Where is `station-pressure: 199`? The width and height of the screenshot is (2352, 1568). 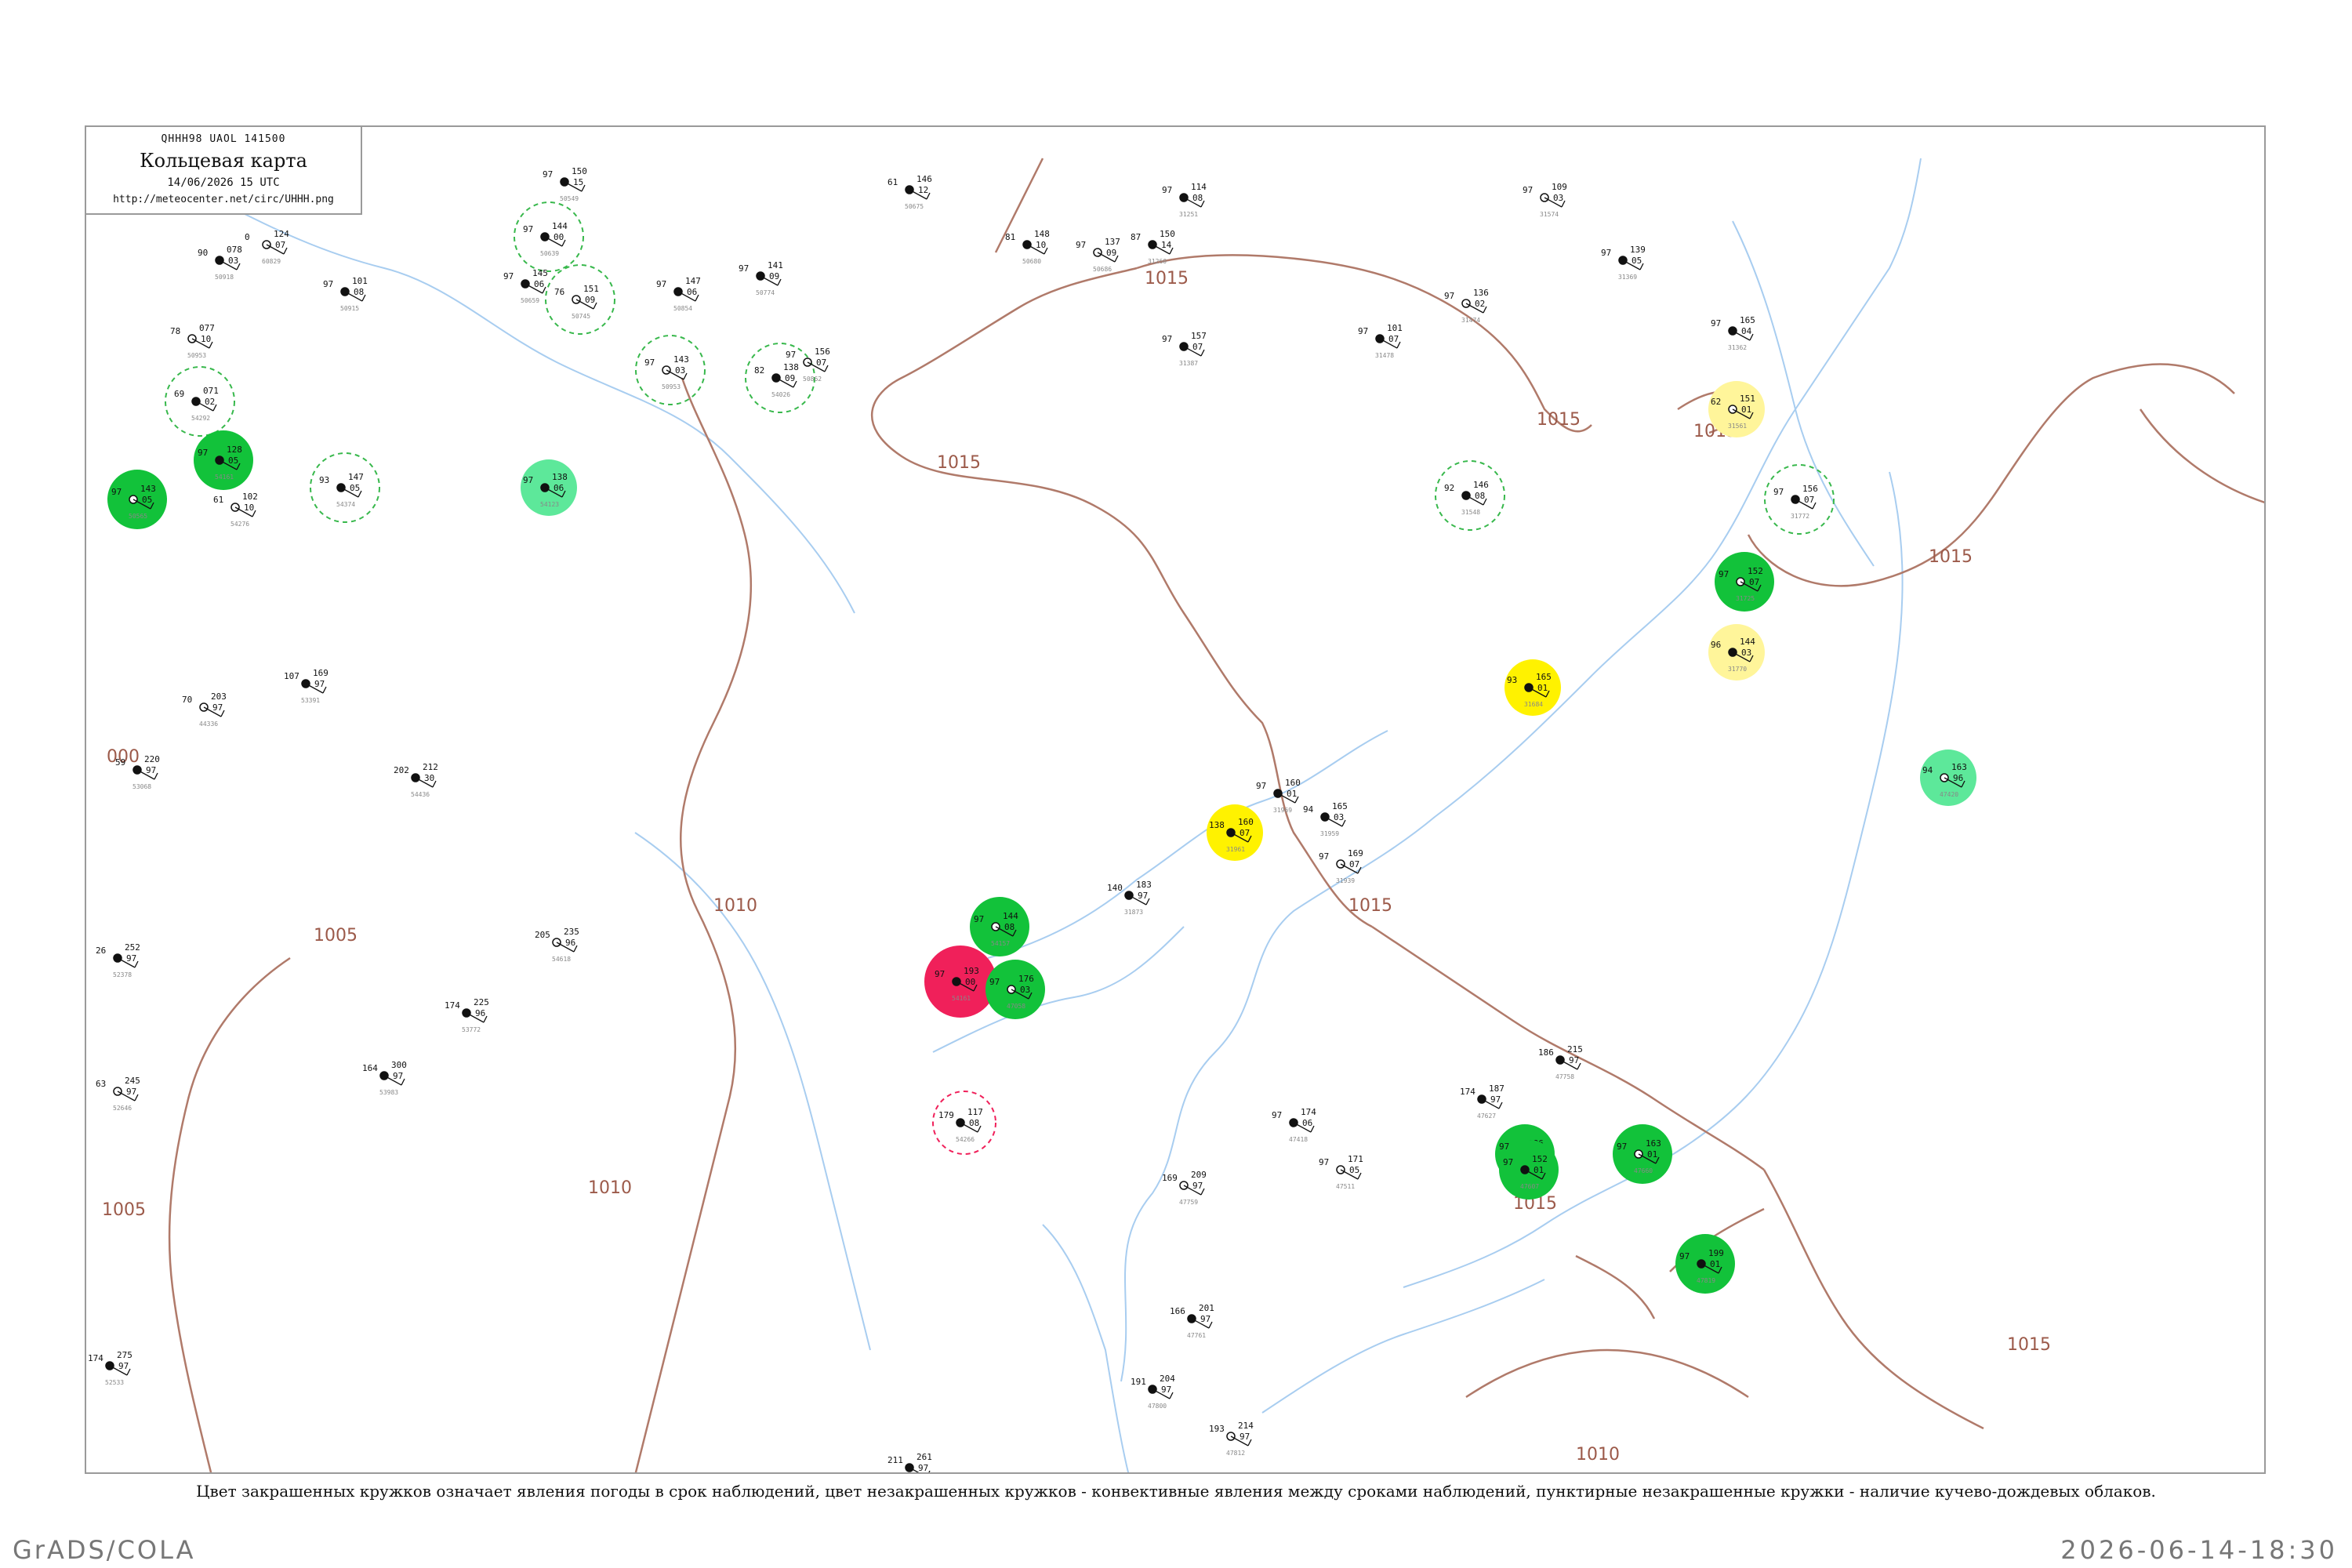 station-pressure: 199 is located at coordinates (1716, 1253).